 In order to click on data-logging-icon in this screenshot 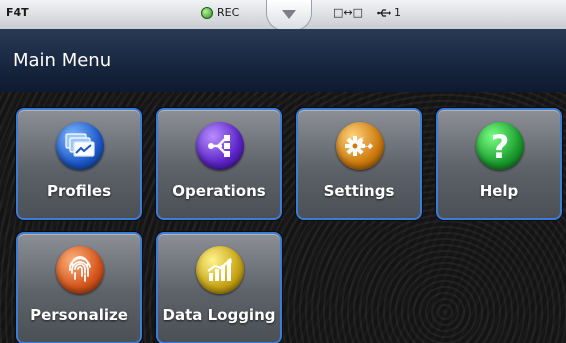, I will do `click(220, 270)`.